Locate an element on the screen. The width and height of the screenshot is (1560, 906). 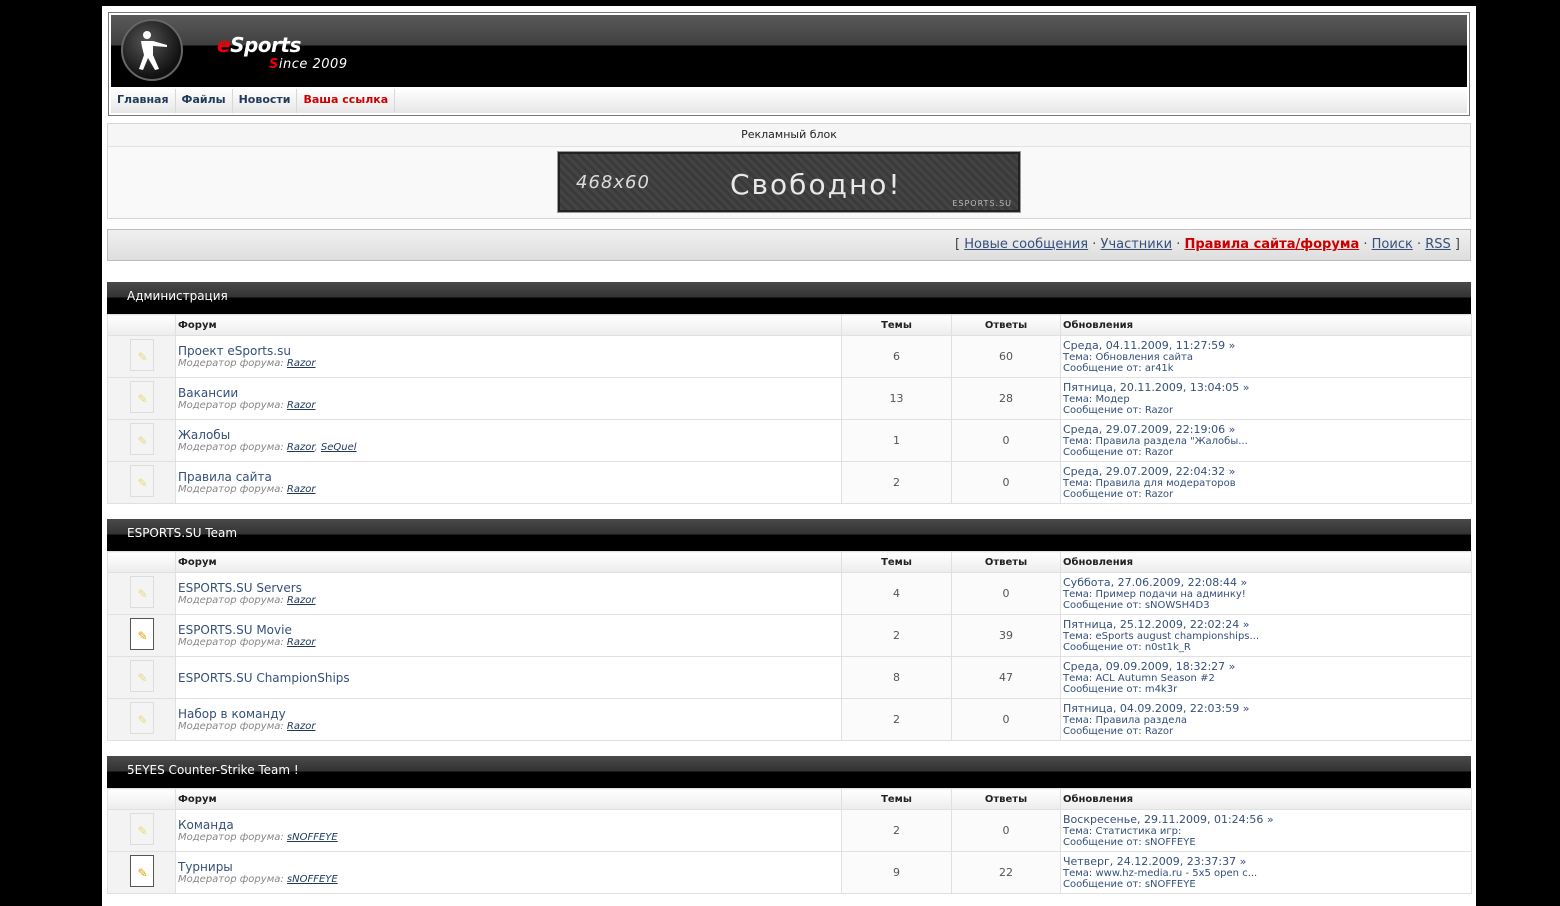
nav-files: Файлы is located at coordinates (204, 101).